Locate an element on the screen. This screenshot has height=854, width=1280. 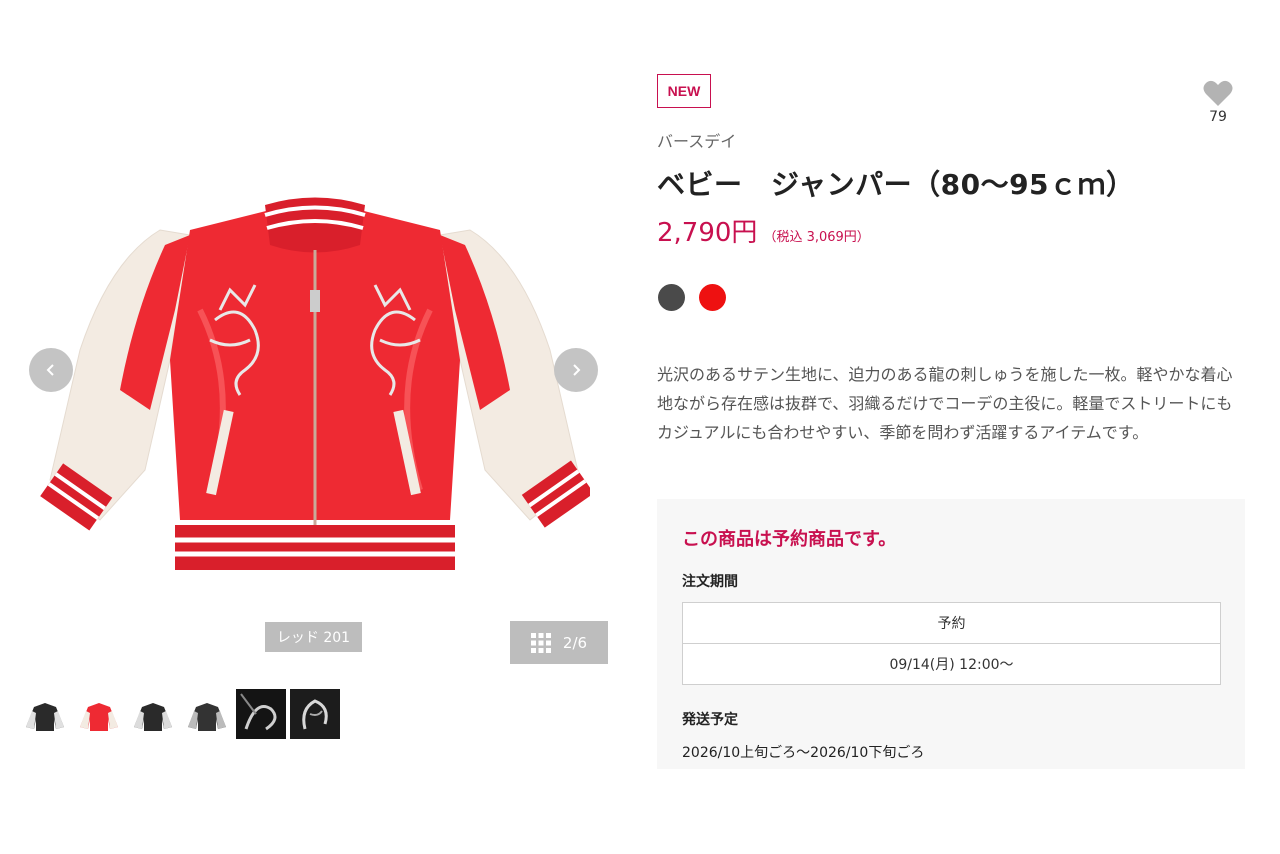
reservation-heading: この商品は予約商品です。 is located at coordinates (789, 539).